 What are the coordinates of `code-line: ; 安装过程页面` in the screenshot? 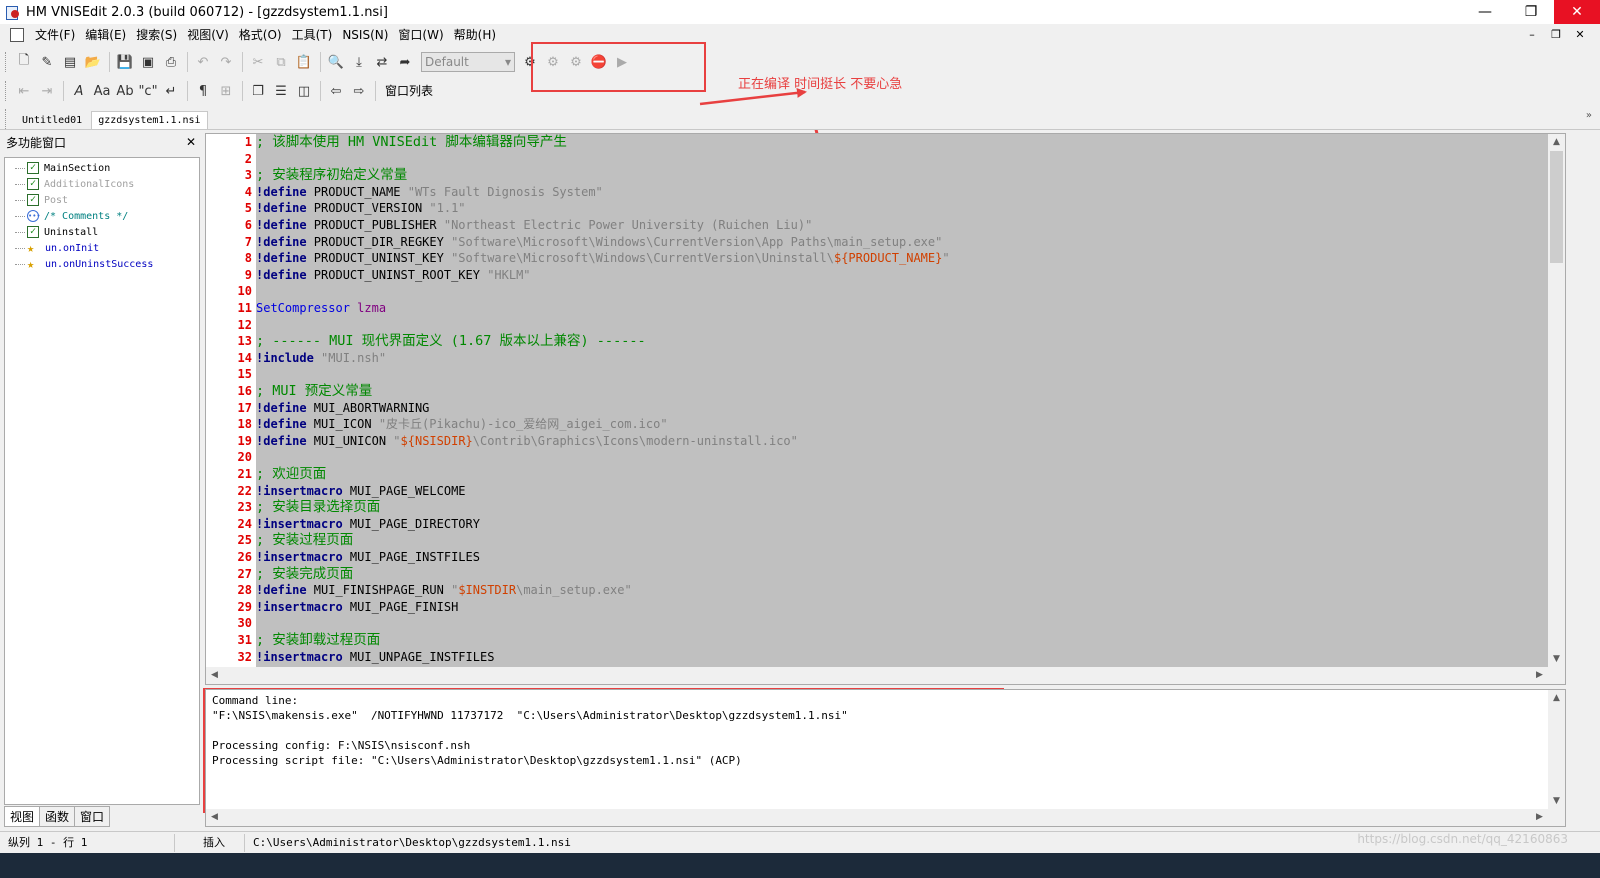 It's located at (304, 540).